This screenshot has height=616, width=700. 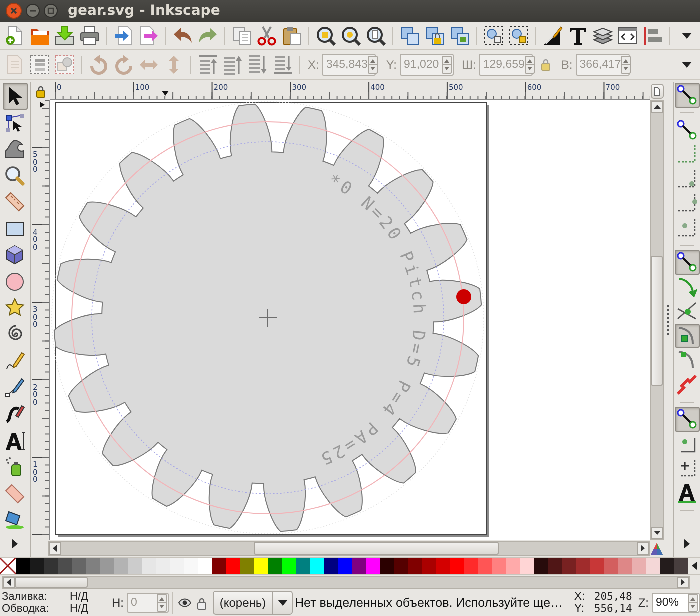 I want to click on download-tray-icon, so click(x=64, y=36).